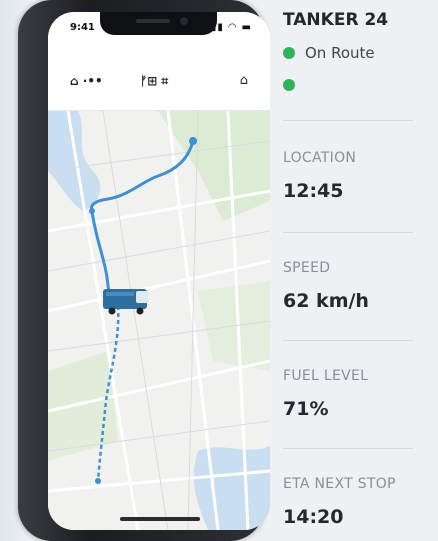  I want to click on status-row: On Route, so click(329, 53).